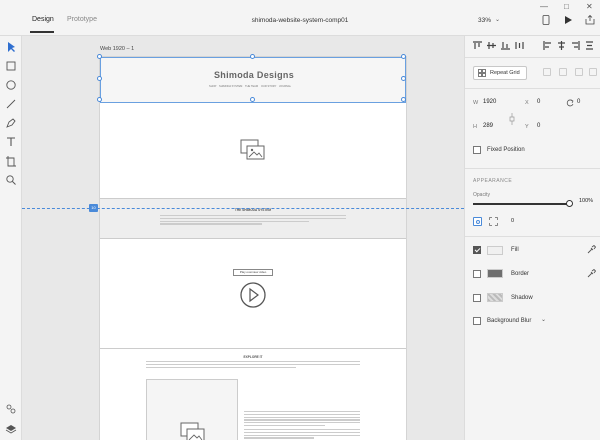 This screenshot has height=440, width=600. Describe the element at coordinates (532, 47) in the screenshot. I see `align-toolbar` at that location.